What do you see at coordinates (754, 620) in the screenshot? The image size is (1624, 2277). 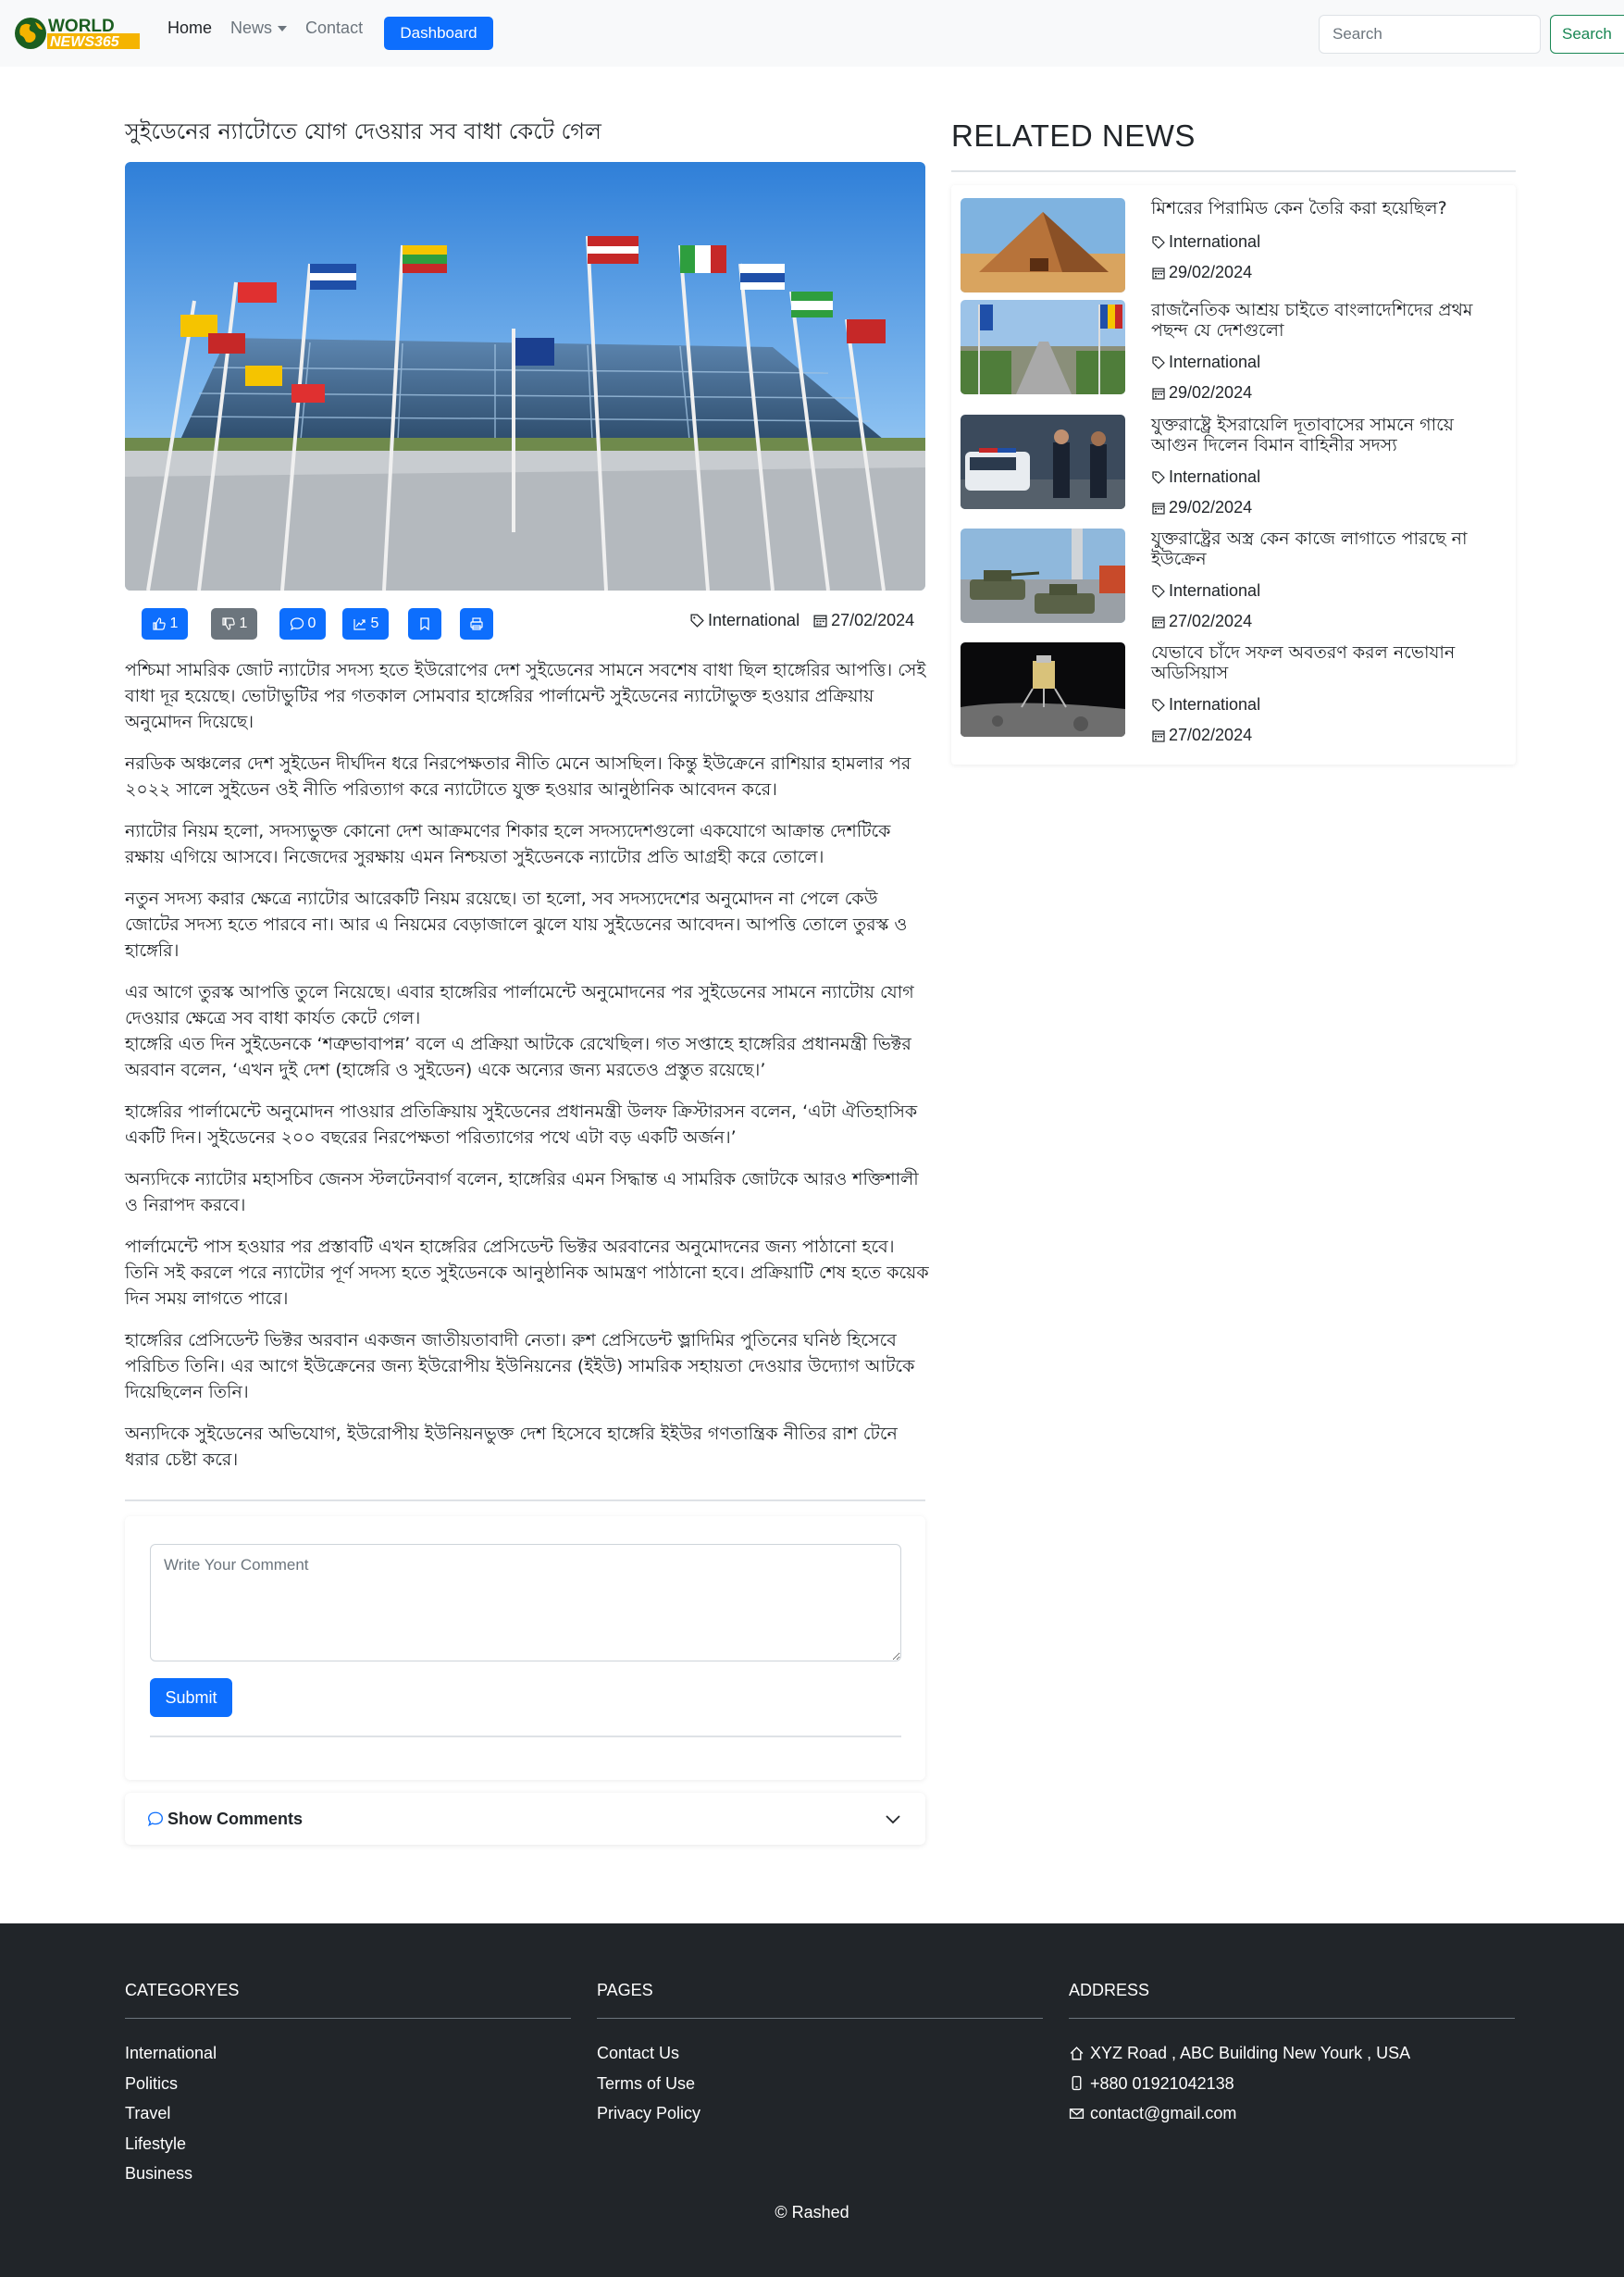 I see `article-category: International` at bounding box center [754, 620].